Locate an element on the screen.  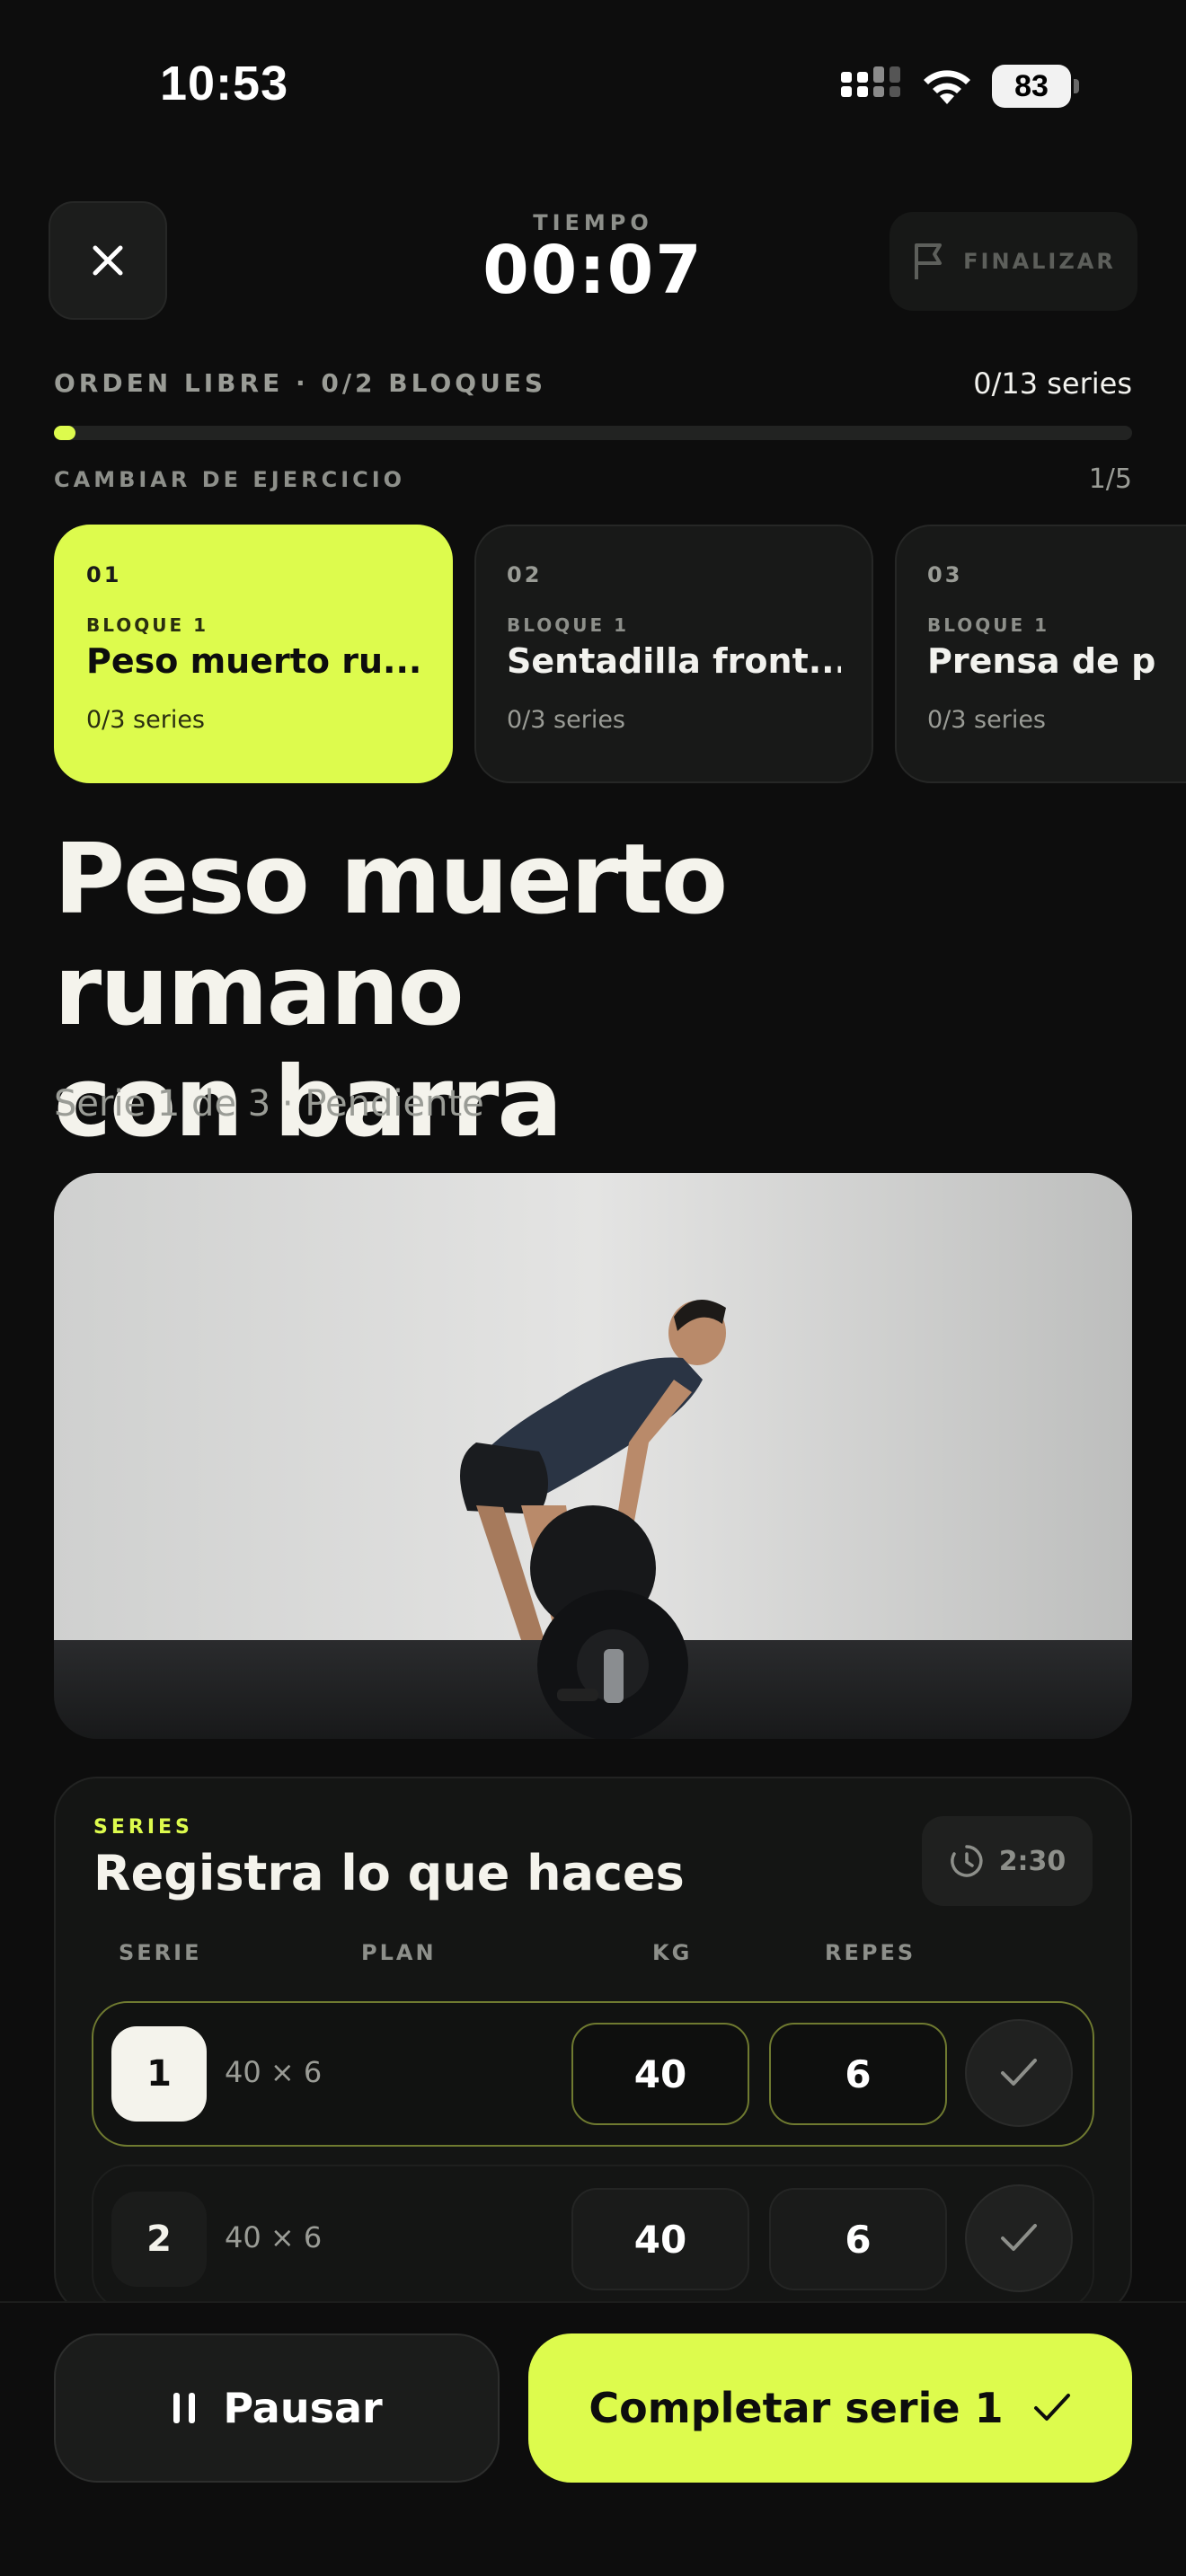
complete-label: Completar serie 1 is located at coordinates (796, 2408).